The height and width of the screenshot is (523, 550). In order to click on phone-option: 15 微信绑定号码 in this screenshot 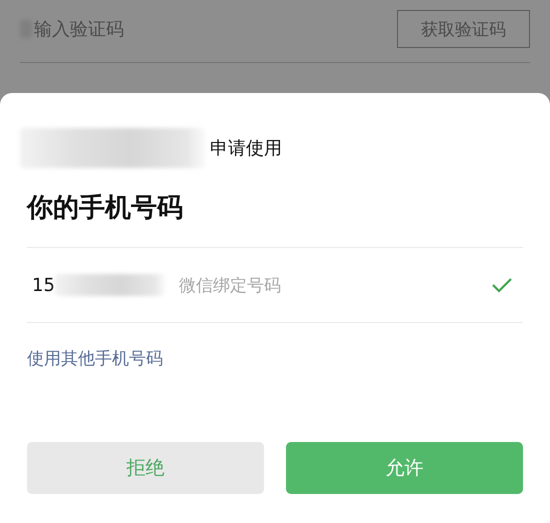, I will do `click(275, 285)`.